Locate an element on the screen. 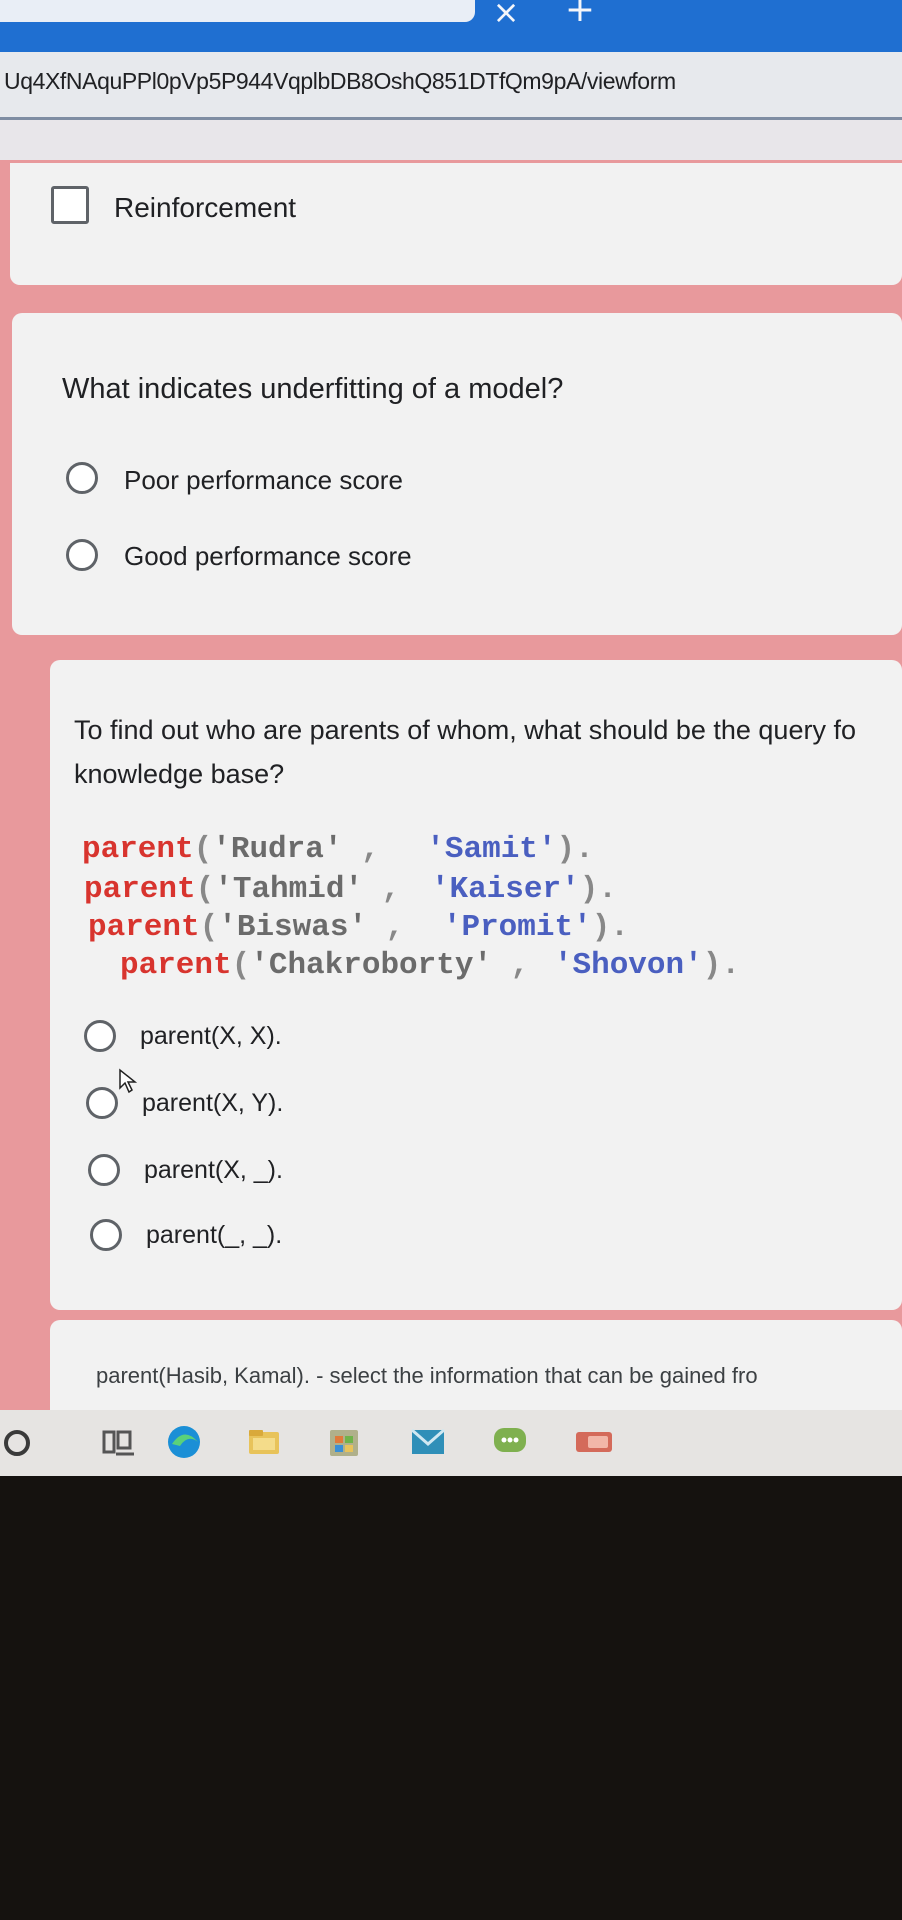 Image resolution: width=902 pixels, height=1920 pixels. kb-arg: 'Biswas' is located at coordinates (293, 927).